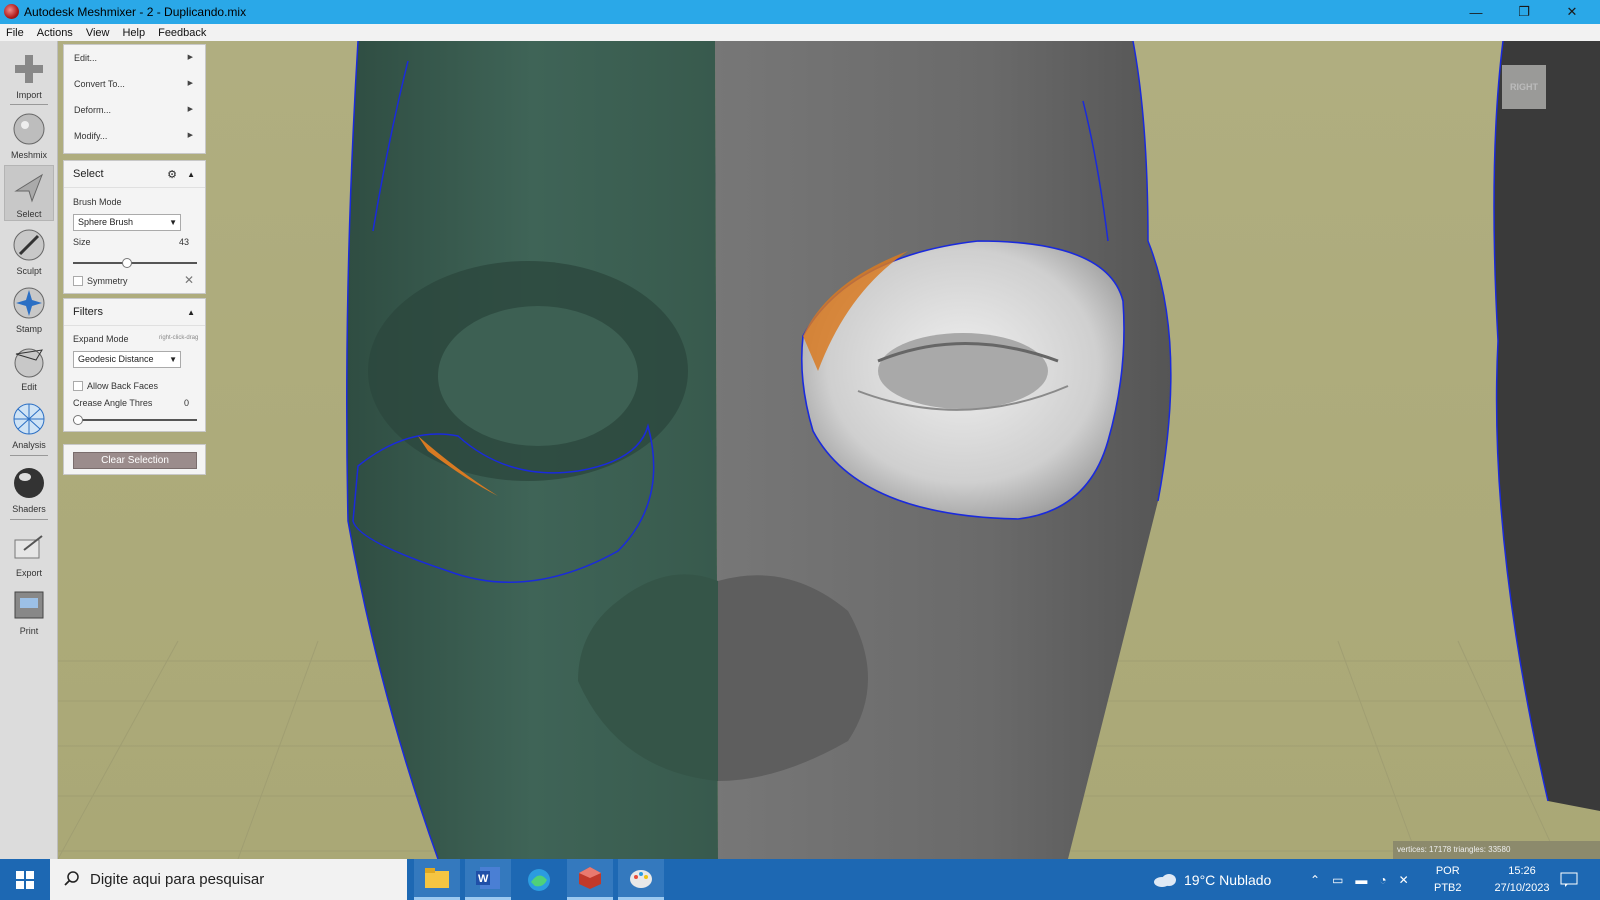 Image resolution: width=1600 pixels, height=900 pixels. Describe the element at coordinates (187, 403) in the screenshot. I see `crease-angle-value: 0` at that location.